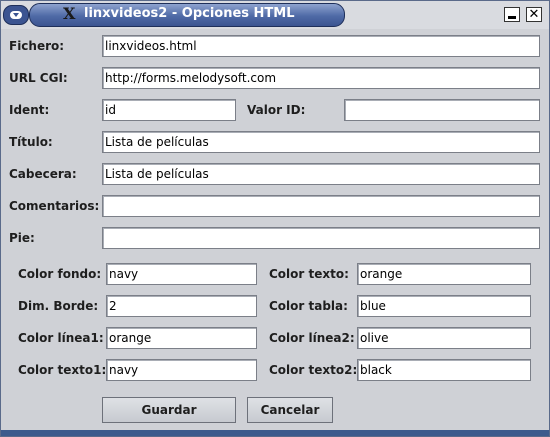 The image size is (550, 437). I want to click on color-texto1-label: Color texto1:, so click(62, 370).